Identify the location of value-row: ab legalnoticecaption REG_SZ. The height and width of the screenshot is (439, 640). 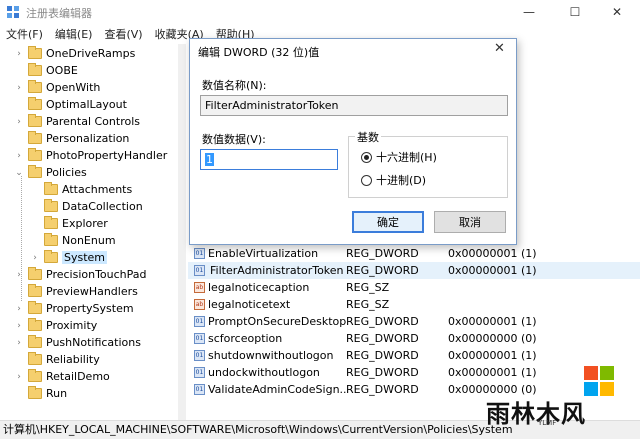
(414, 287).